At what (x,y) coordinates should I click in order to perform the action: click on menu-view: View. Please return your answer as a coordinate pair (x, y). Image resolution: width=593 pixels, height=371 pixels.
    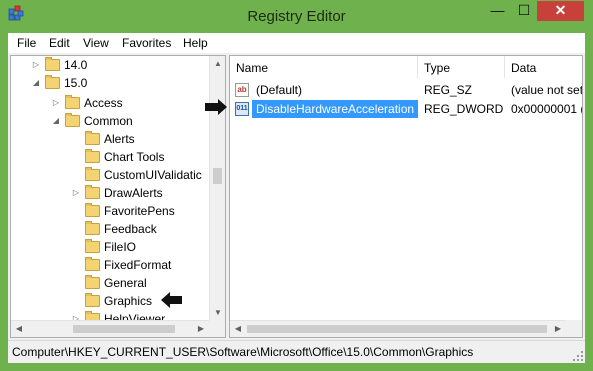
    Looking at the image, I should click on (96, 43).